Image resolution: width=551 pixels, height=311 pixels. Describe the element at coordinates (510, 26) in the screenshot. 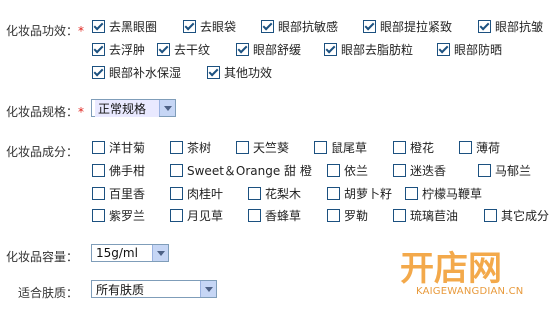

I see `checkbox-effect-4: 眼部抗皱` at that location.